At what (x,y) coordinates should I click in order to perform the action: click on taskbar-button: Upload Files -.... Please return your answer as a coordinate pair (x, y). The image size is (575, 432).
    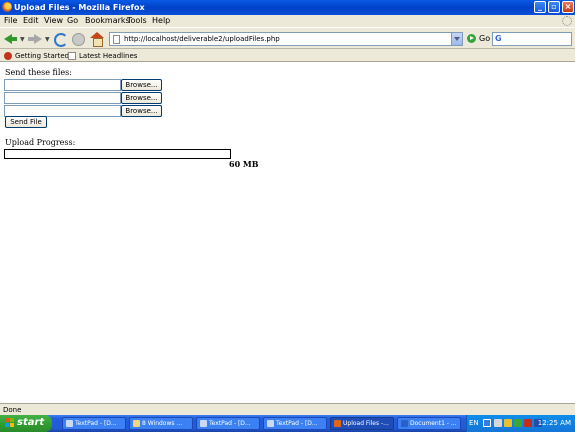
    Looking at the image, I should click on (362, 423).